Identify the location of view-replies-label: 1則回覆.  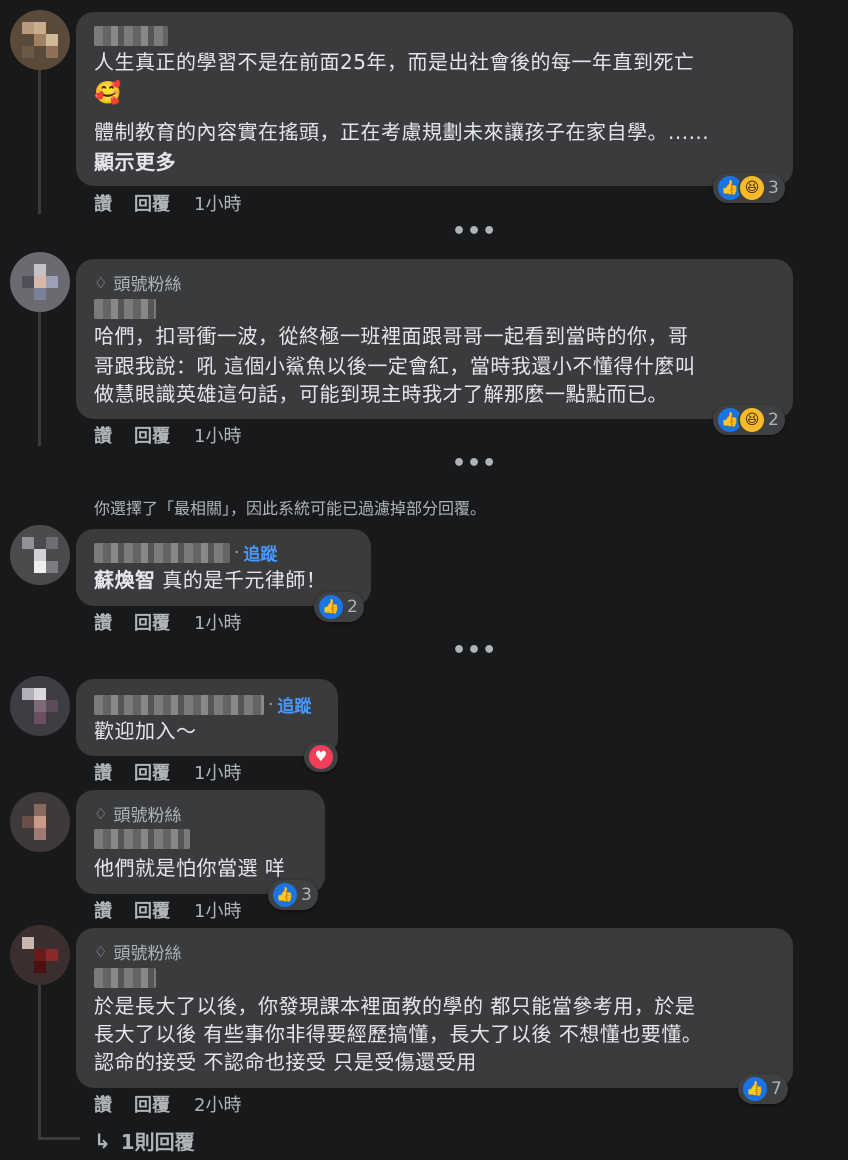
(157, 1142).